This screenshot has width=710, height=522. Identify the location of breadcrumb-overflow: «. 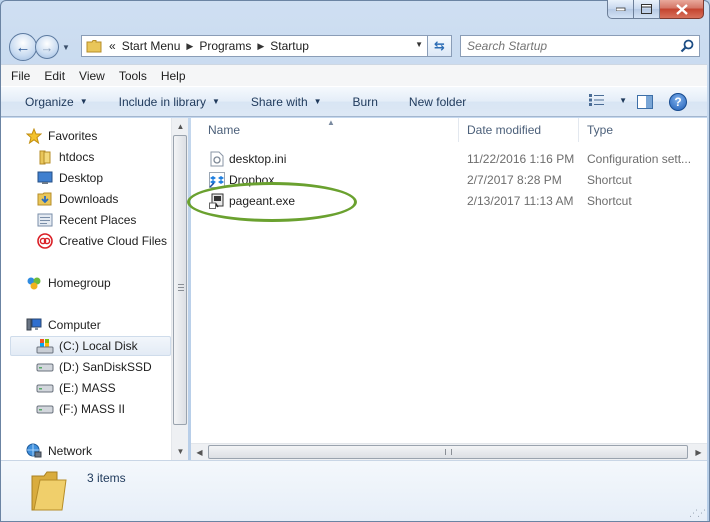
(112, 46).